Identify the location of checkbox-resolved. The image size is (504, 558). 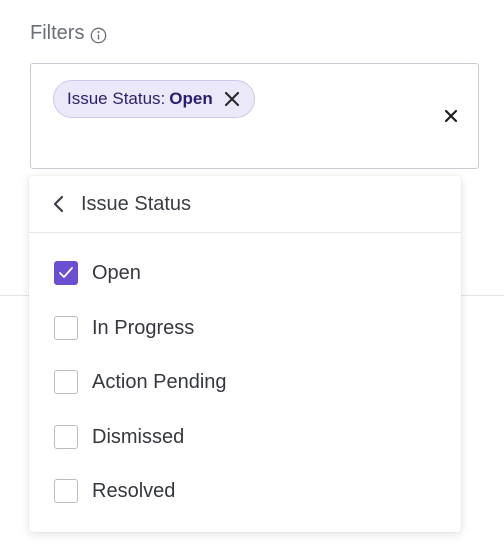
(66, 491).